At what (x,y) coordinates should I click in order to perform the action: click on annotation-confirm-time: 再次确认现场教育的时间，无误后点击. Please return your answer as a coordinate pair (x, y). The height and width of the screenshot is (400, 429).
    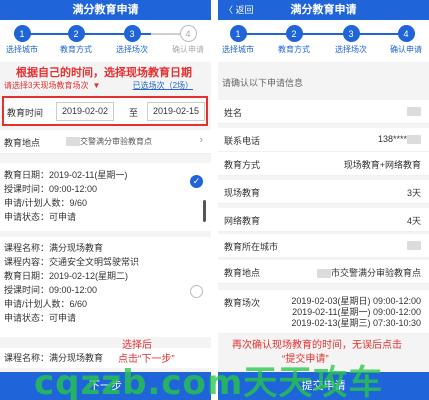
    Looking at the image, I should click on (317, 345).